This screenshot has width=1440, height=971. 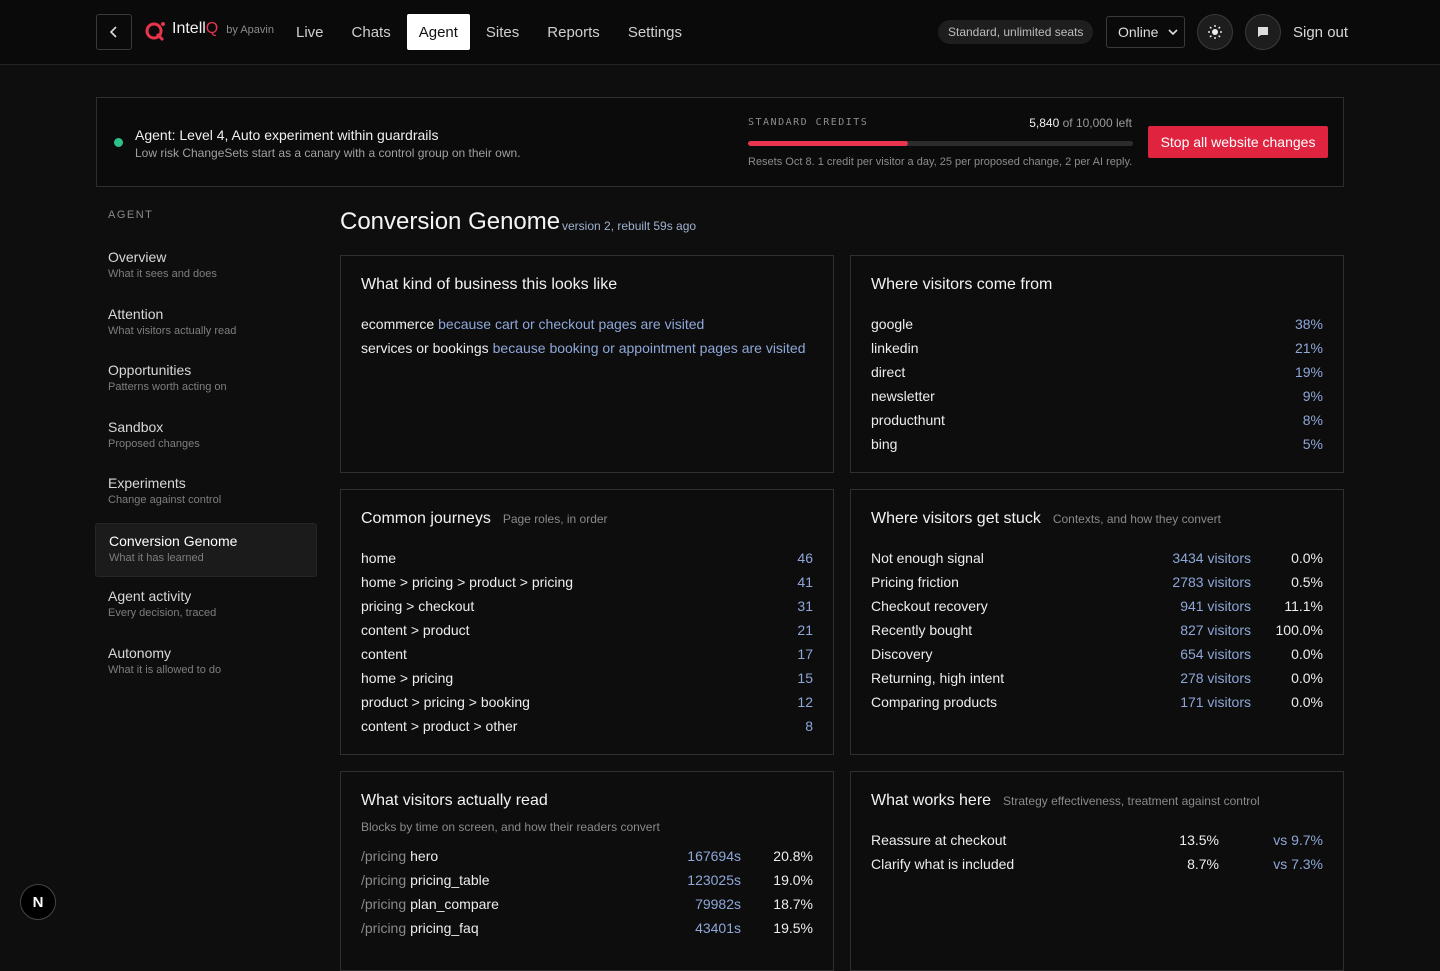 I want to click on journey-count: 46, so click(x=805, y=558).